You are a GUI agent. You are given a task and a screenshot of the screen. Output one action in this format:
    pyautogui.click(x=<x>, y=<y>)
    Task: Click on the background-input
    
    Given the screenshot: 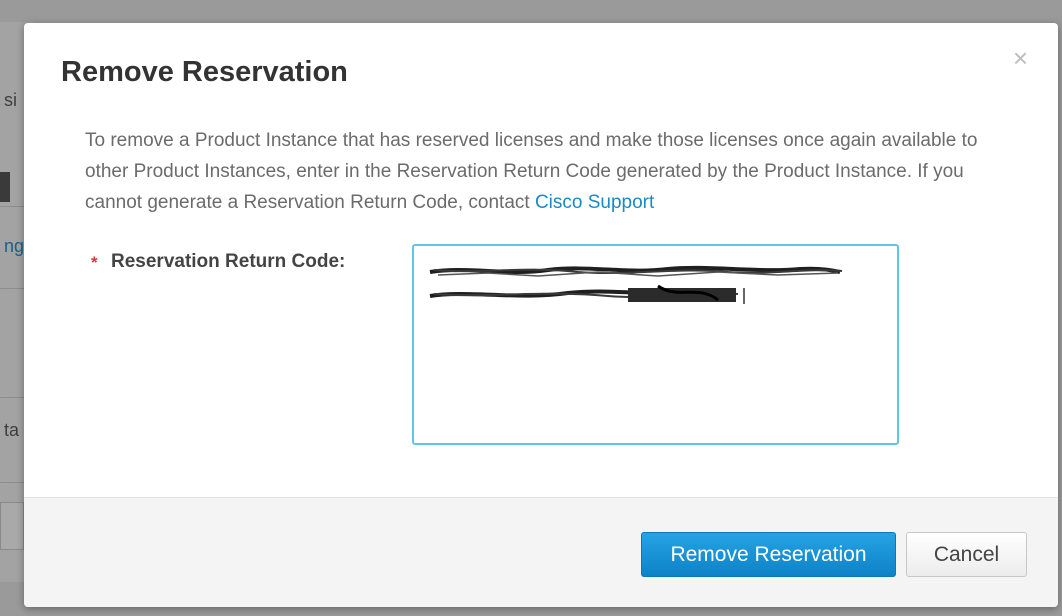 What is the action you would take?
    pyautogui.click(x=12, y=526)
    